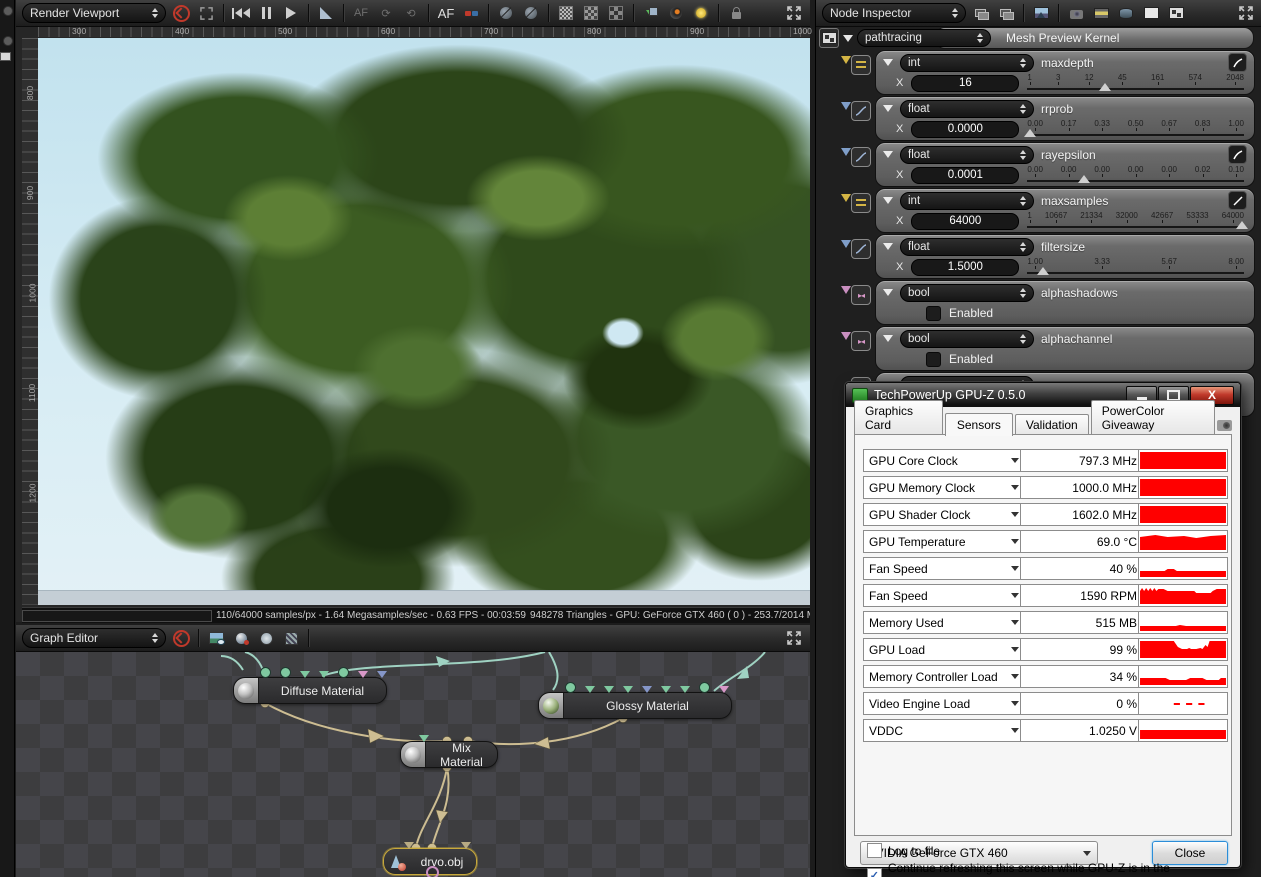 The image size is (1261, 877). I want to click on layers-icon, so click(981, 13).